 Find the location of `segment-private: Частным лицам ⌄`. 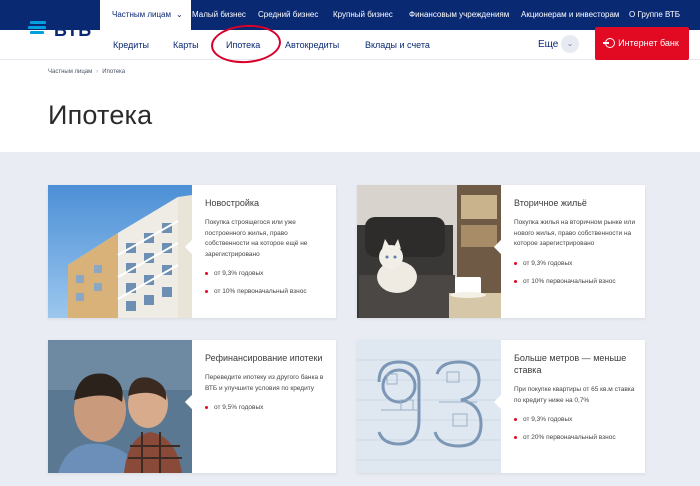

segment-private: Частным лицам ⌄ is located at coordinates (145, 15).